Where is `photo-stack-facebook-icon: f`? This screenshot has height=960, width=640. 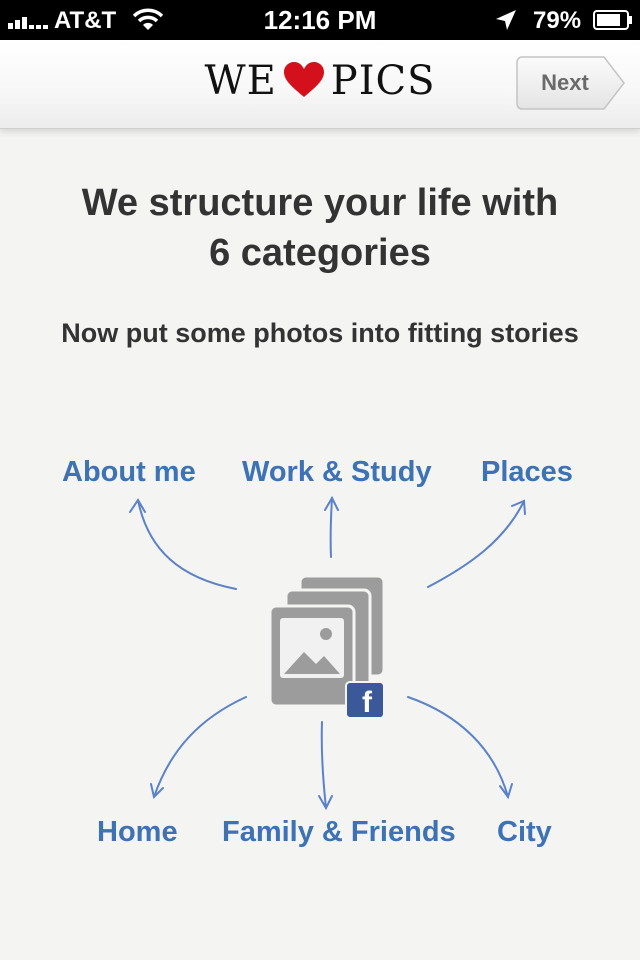 photo-stack-facebook-icon: f is located at coordinates (327, 646).